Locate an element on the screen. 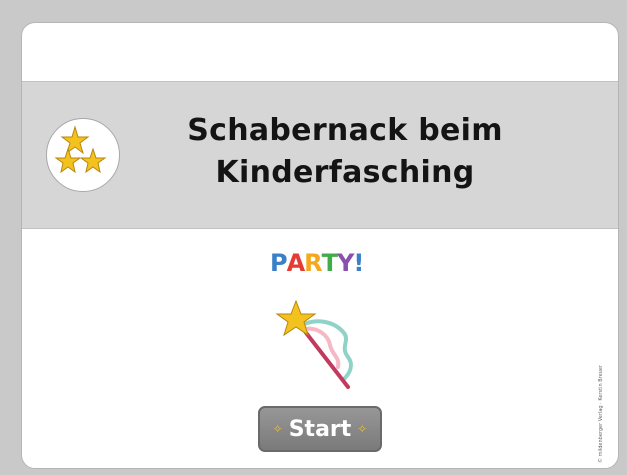 The width and height of the screenshot is (627, 475). copyright-note: © mildenberger Verlag · Kerstin Breuer is located at coordinates (604, 393).